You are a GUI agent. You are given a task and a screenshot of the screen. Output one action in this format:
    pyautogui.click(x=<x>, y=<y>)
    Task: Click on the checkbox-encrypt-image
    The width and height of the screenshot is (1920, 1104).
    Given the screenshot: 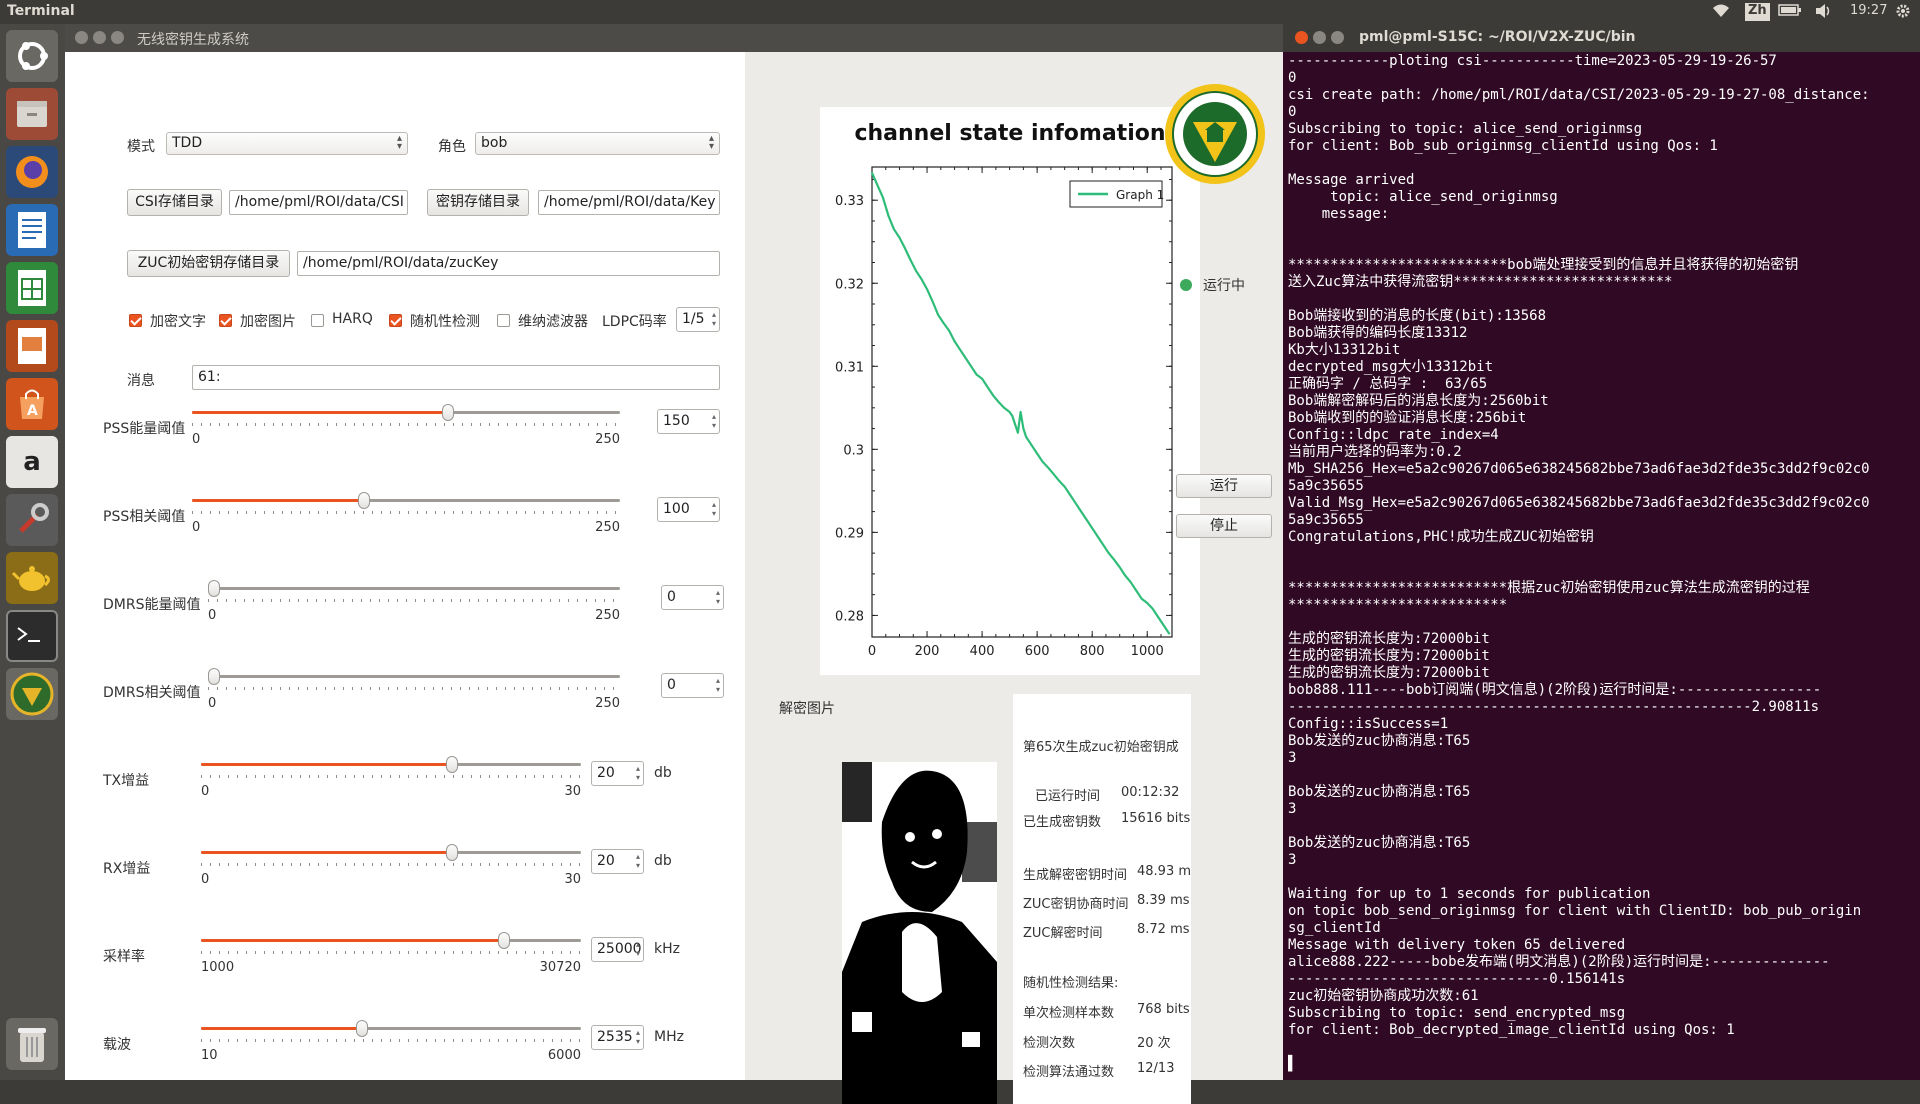 What is the action you would take?
    pyautogui.click(x=225, y=320)
    